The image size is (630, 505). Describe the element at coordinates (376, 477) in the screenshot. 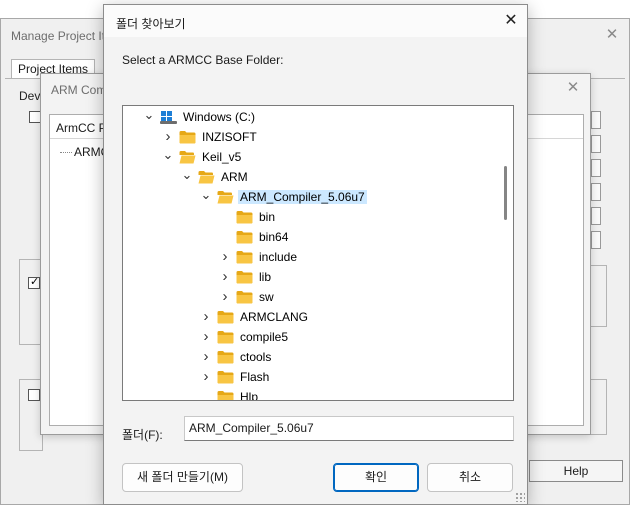

I see `ok-button: 확인` at that location.